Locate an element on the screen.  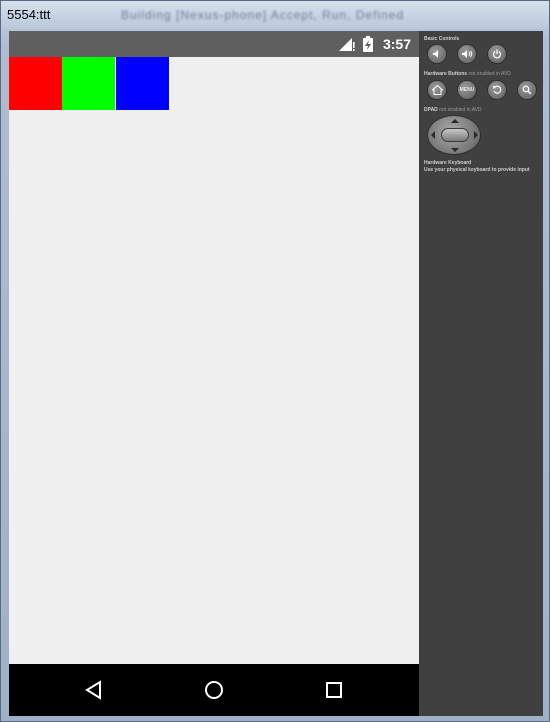
menu-label: MENU is located at coordinates (467, 90).